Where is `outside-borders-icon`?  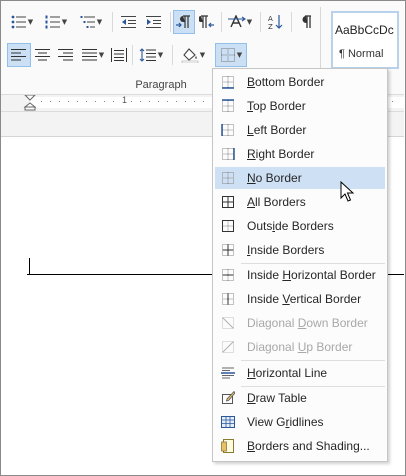
outside-borders-icon is located at coordinates (228, 226).